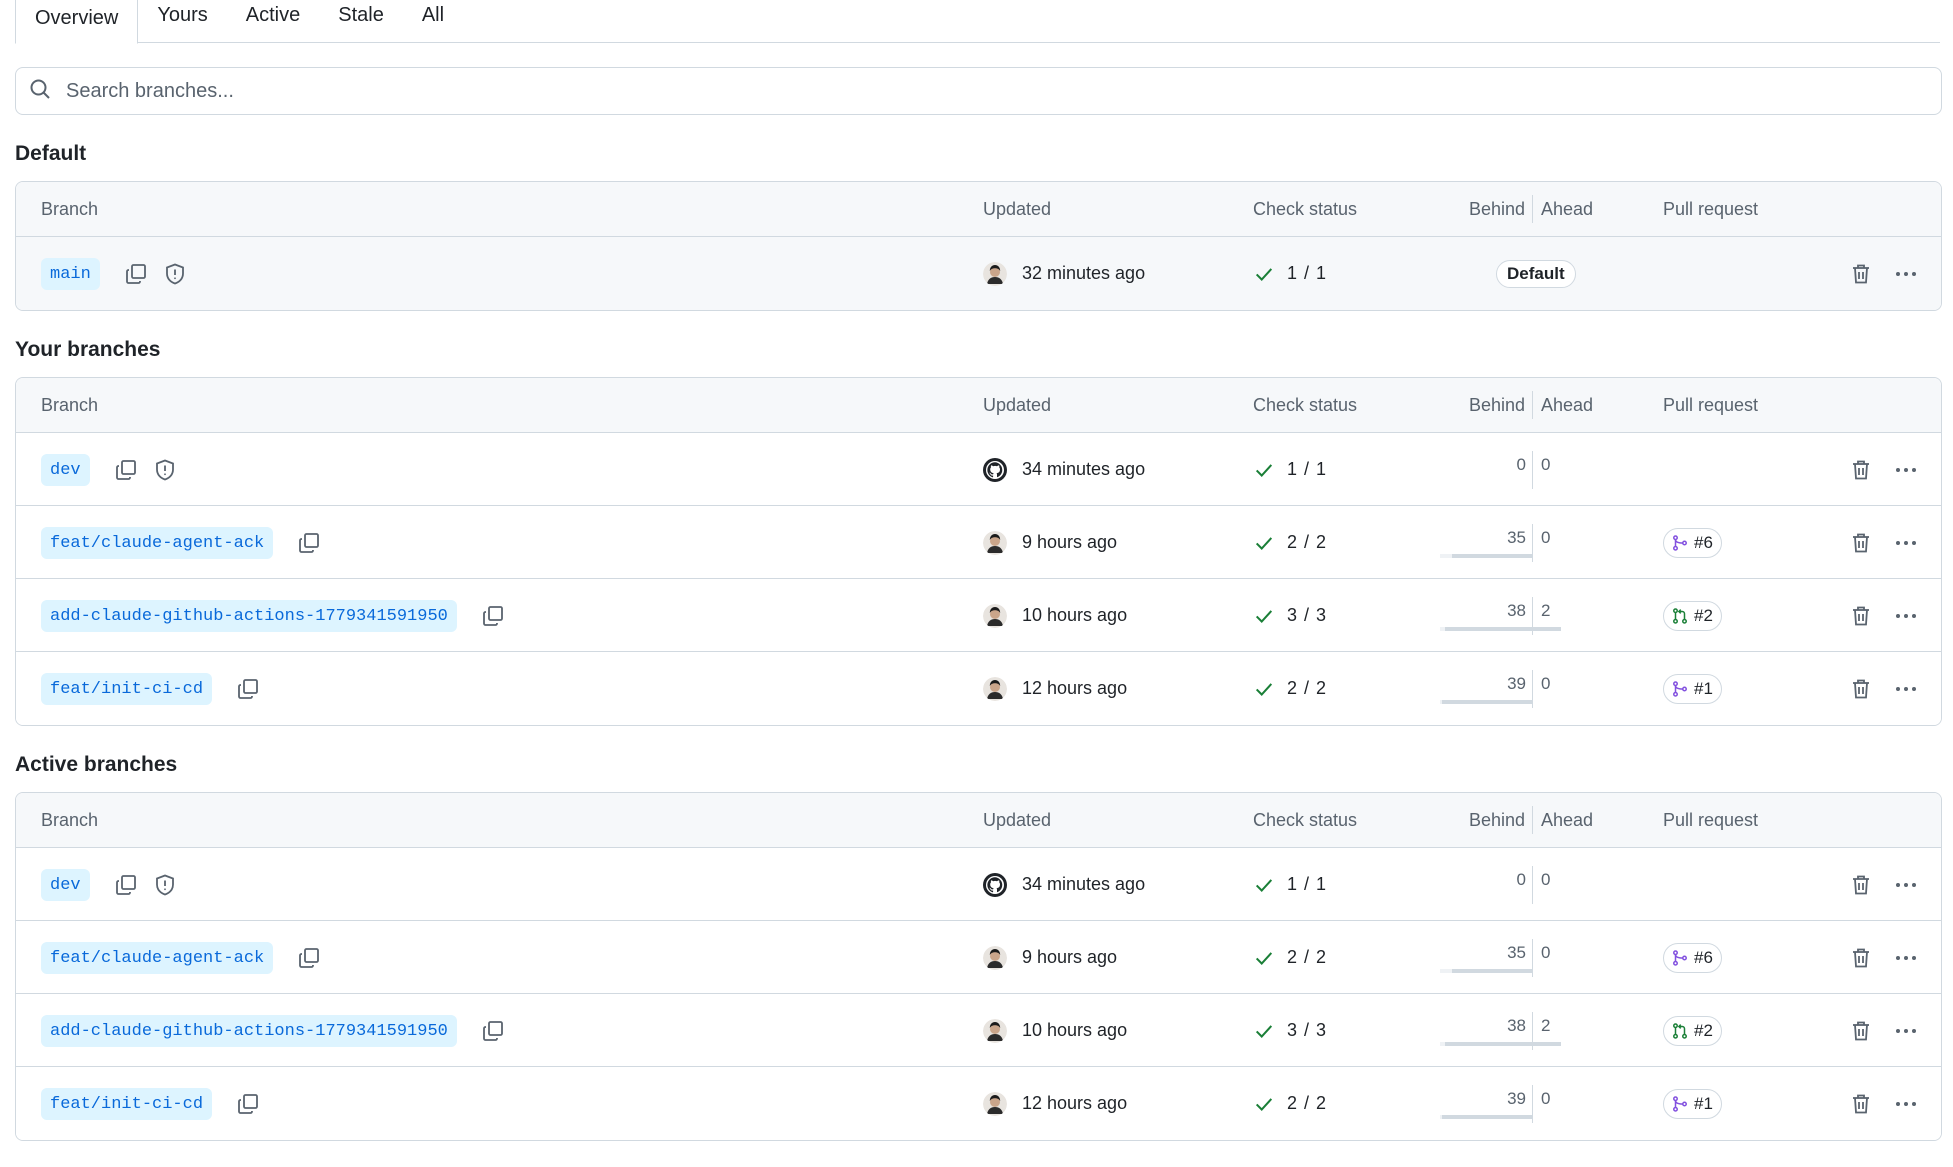 This screenshot has height=1167, width=1953. I want to click on column-header-check-status: Check status, so click(1305, 820).